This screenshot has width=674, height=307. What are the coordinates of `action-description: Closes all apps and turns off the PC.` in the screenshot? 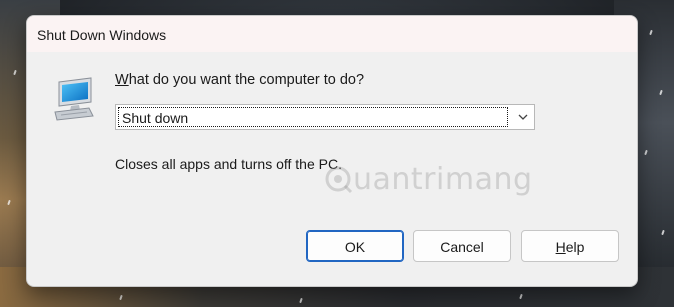 It's located at (228, 164).